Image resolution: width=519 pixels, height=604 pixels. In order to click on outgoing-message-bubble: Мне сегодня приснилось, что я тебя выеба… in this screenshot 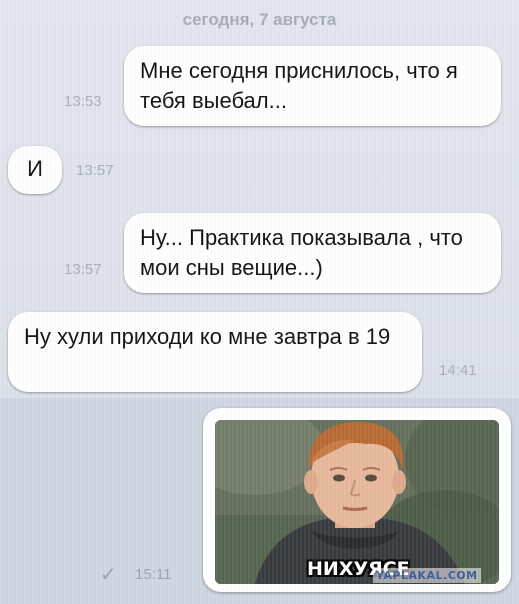, I will do `click(312, 86)`.